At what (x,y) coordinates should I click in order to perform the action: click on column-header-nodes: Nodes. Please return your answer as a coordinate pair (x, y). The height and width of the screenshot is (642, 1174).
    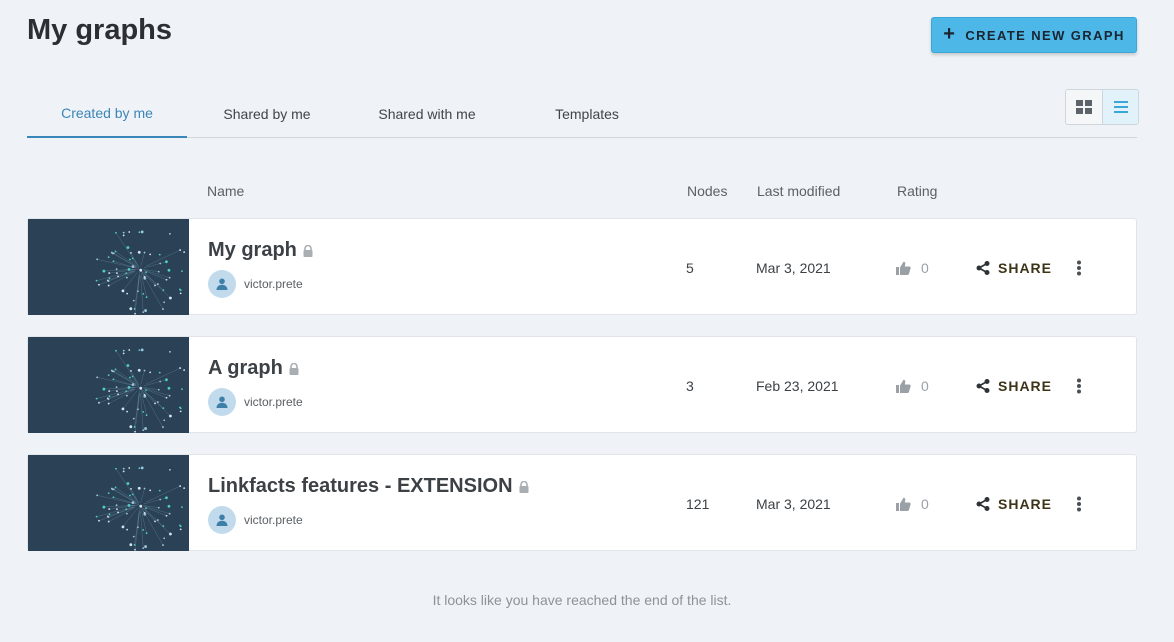
    Looking at the image, I should click on (707, 191).